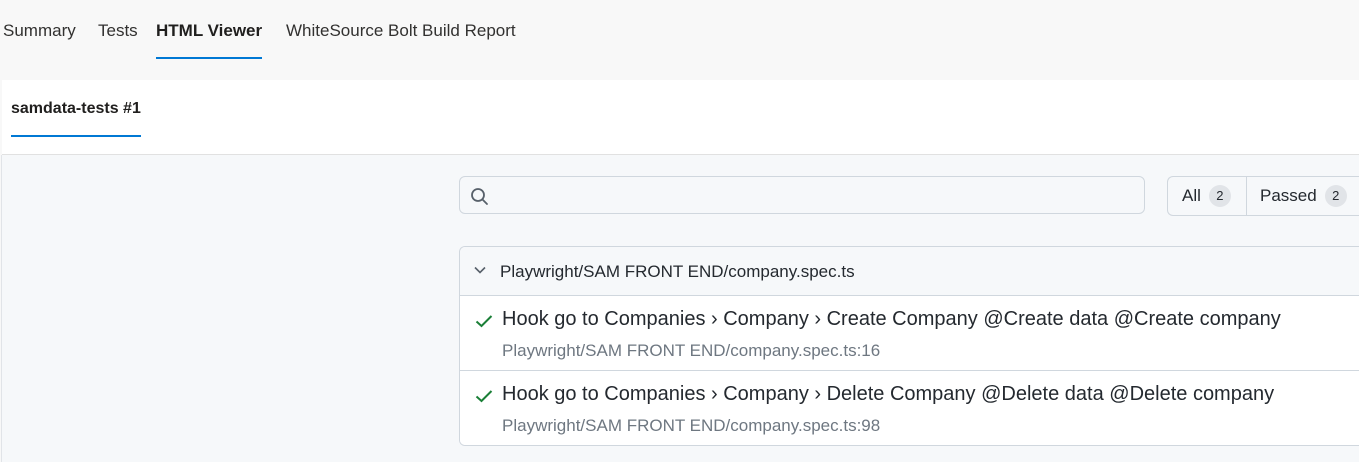 The image size is (1359, 462). Describe the element at coordinates (39, 30) in the screenshot. I see `tab-summary-label: Summary` at that location.